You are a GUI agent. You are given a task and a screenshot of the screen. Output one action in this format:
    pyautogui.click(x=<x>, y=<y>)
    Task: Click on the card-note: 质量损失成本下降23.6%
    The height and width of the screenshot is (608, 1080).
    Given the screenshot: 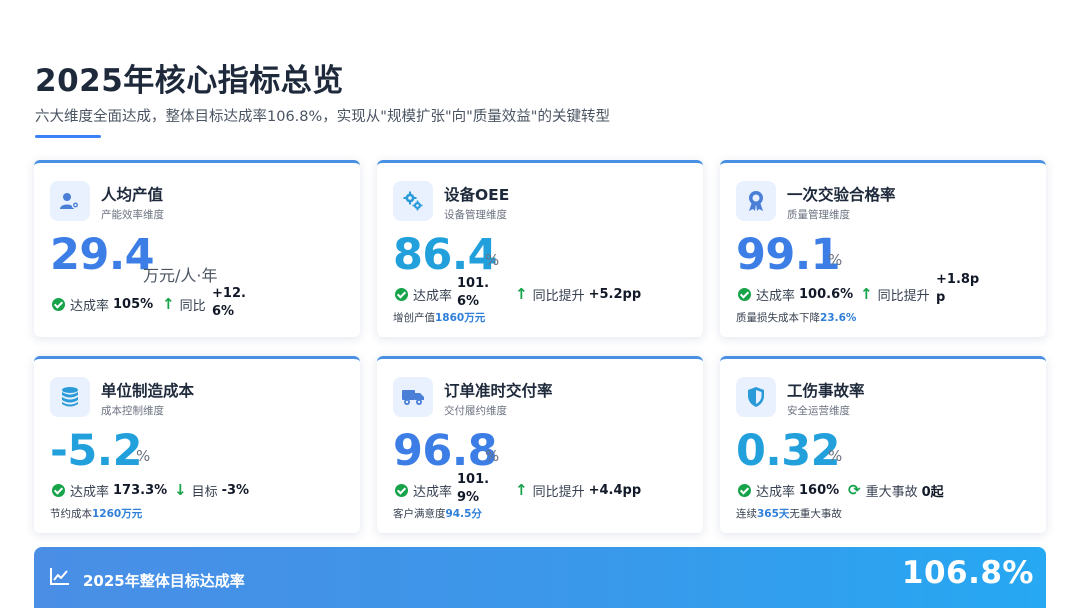 What is the action you would take?
    pyautogui.click(x=796, y=317)
    